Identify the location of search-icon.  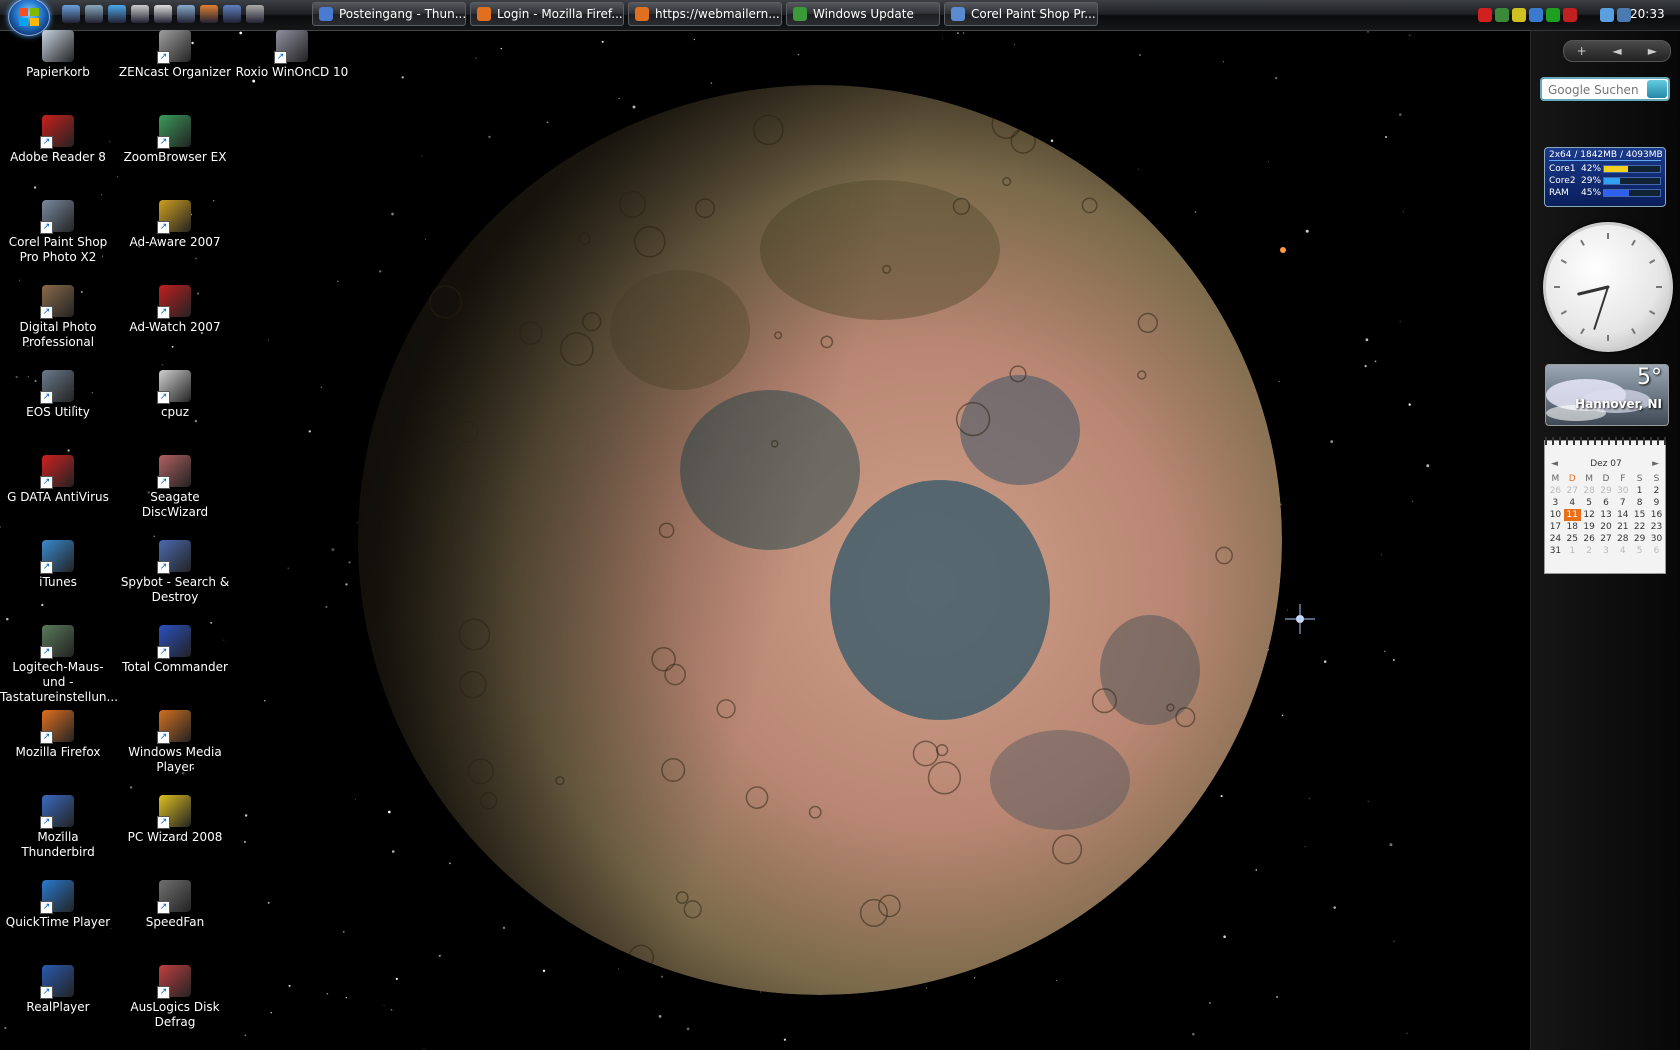
(1657, 89).